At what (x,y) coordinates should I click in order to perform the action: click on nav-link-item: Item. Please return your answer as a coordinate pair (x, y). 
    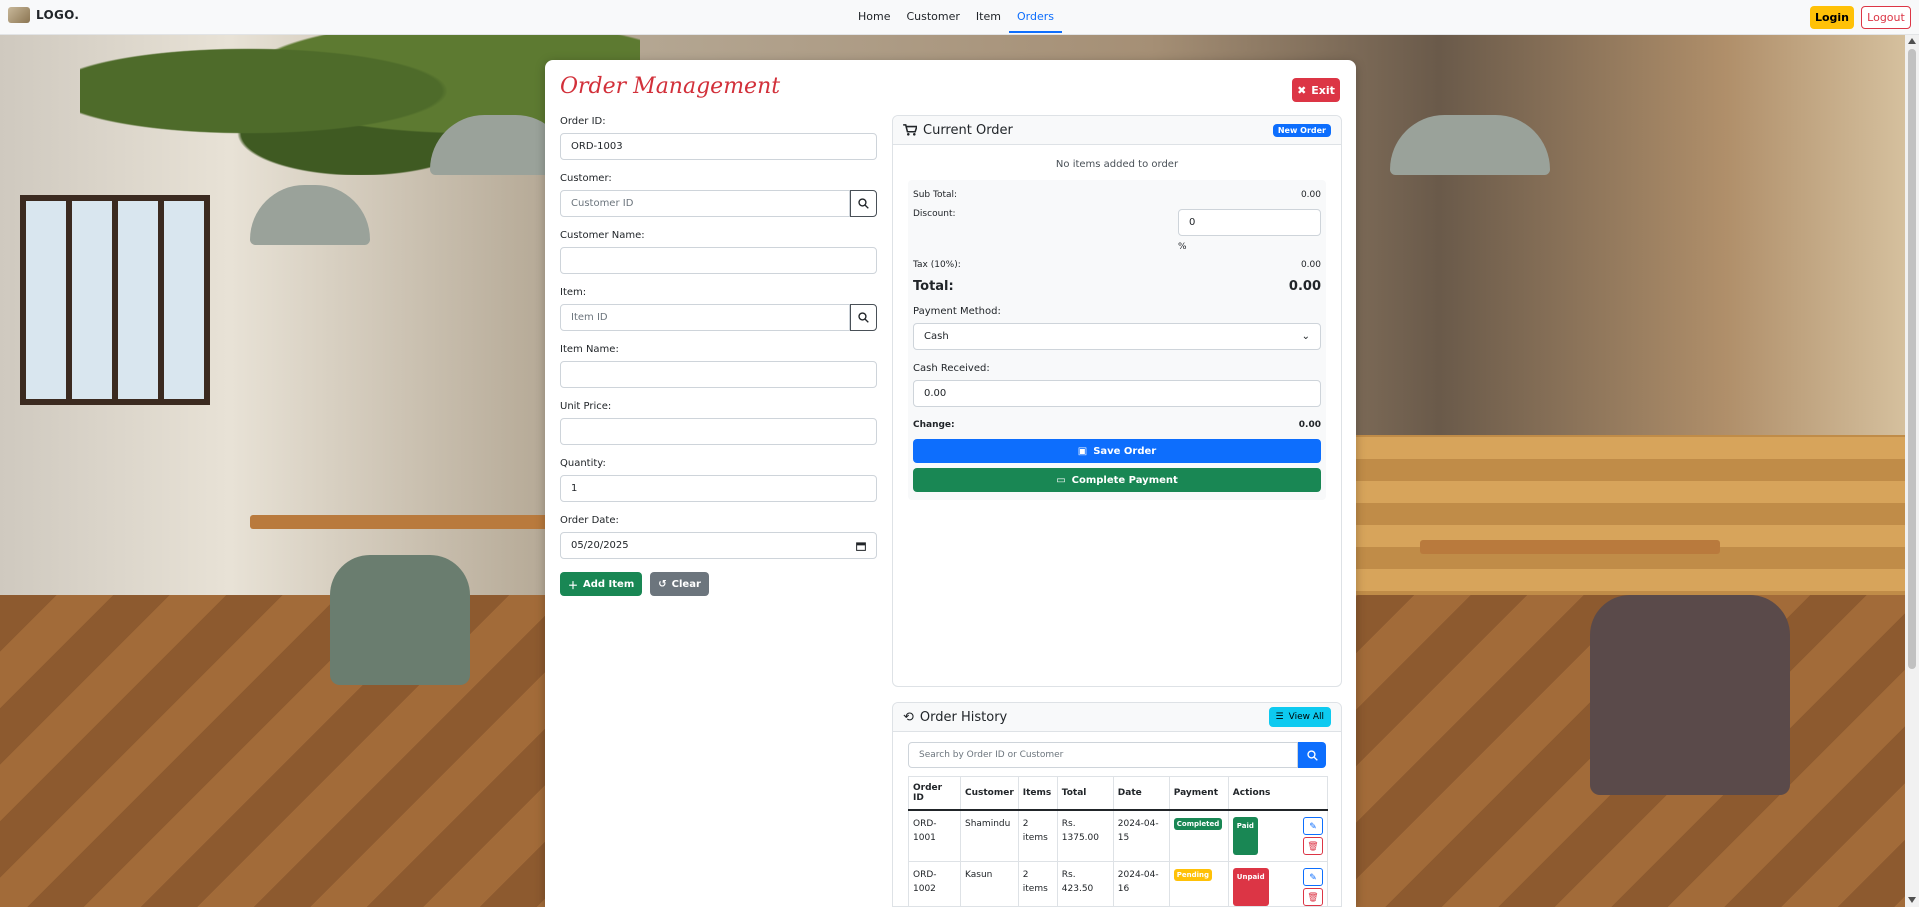
    Looking at the image, I should click on (988, 16).